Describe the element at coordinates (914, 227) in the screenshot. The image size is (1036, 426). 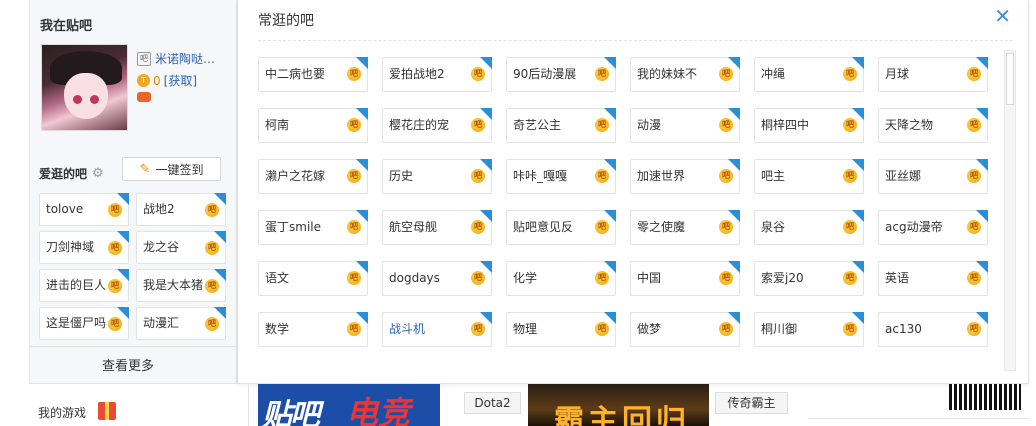
I see `forum-name: acg动漫帝` at that location.